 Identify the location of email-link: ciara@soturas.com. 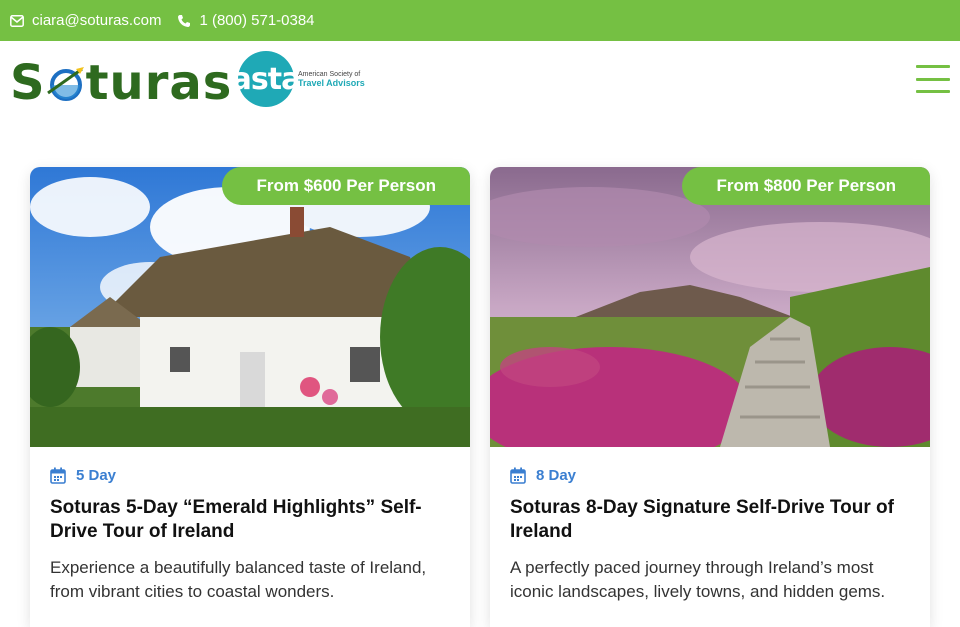
(85, 20).